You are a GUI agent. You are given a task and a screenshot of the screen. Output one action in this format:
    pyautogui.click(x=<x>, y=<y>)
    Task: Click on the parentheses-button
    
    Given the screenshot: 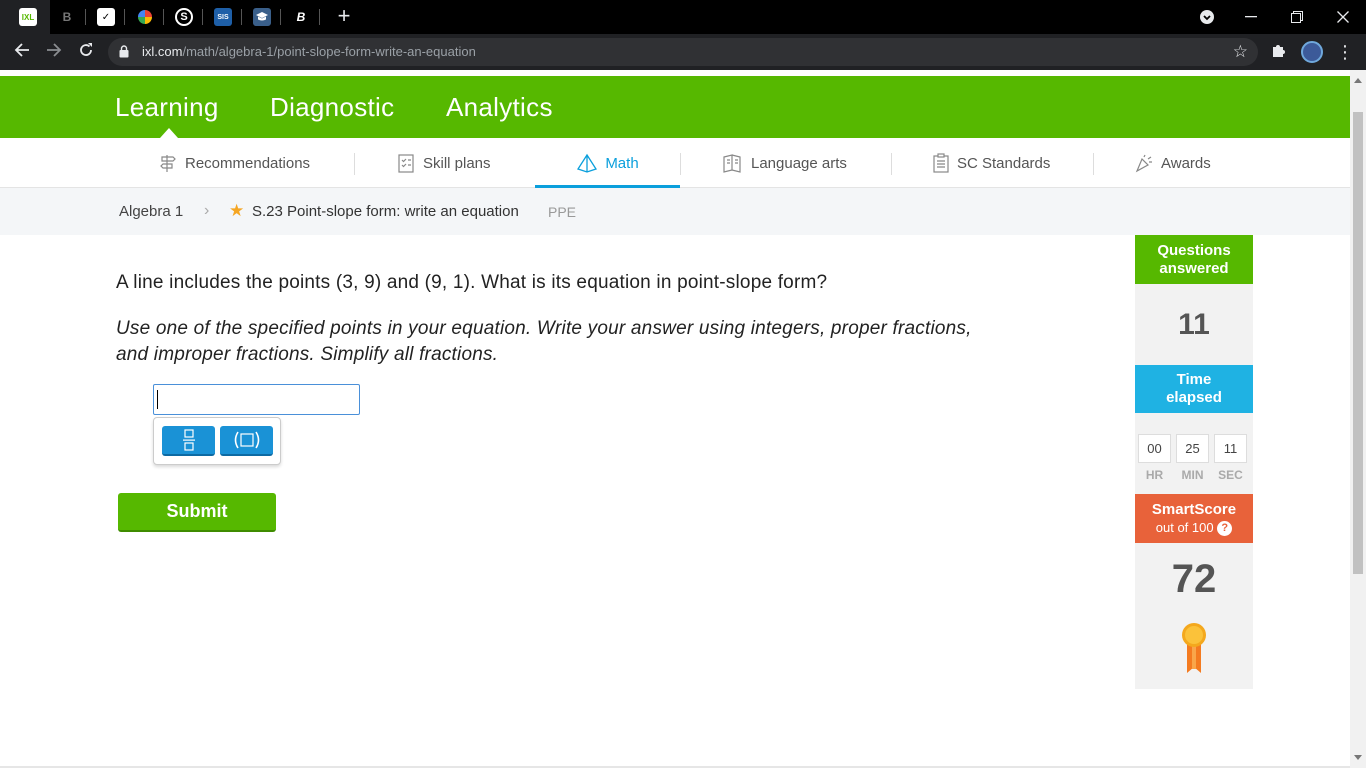 What is the action you would take?
    pyautogui.click(x=246, y=441)
    